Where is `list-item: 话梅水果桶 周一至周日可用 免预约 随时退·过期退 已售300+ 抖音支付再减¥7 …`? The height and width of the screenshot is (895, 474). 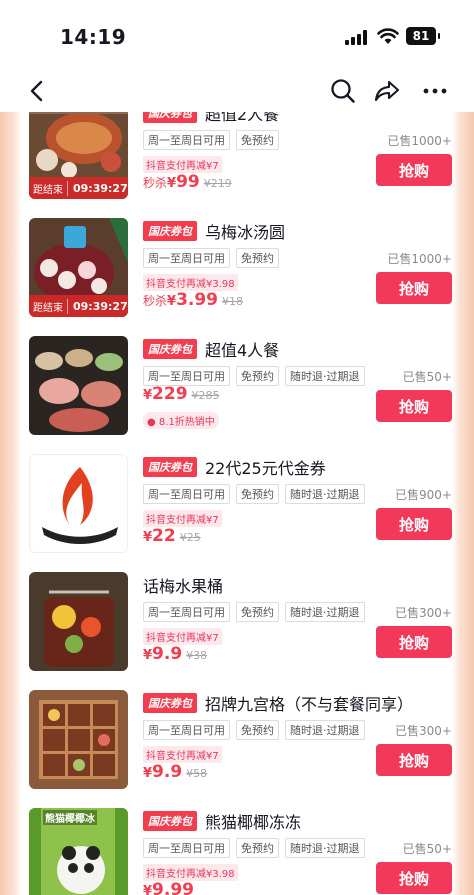 list-item: 话梅水果桶 周一至周日可用 免预约 随时退·过期退 已售300+ 抖音支付再减¥7 … is located at coordinates (237, 623).